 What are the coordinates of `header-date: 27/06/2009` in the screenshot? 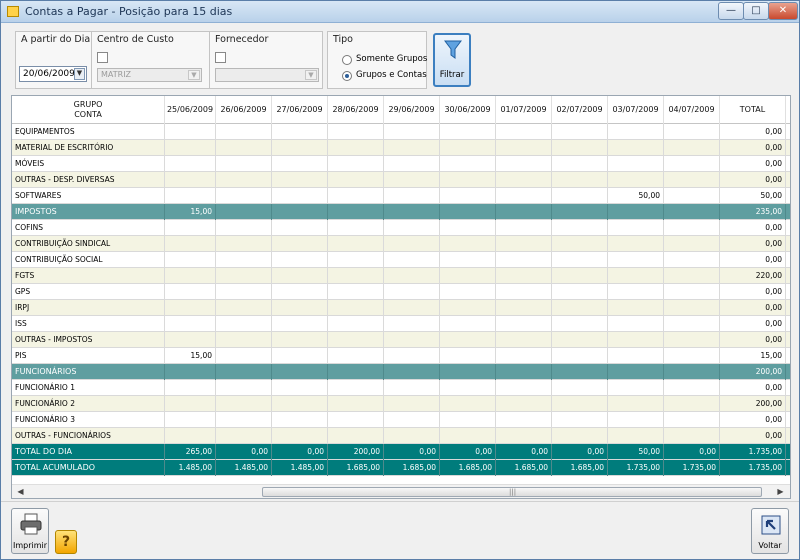 It's located at (300, 110).